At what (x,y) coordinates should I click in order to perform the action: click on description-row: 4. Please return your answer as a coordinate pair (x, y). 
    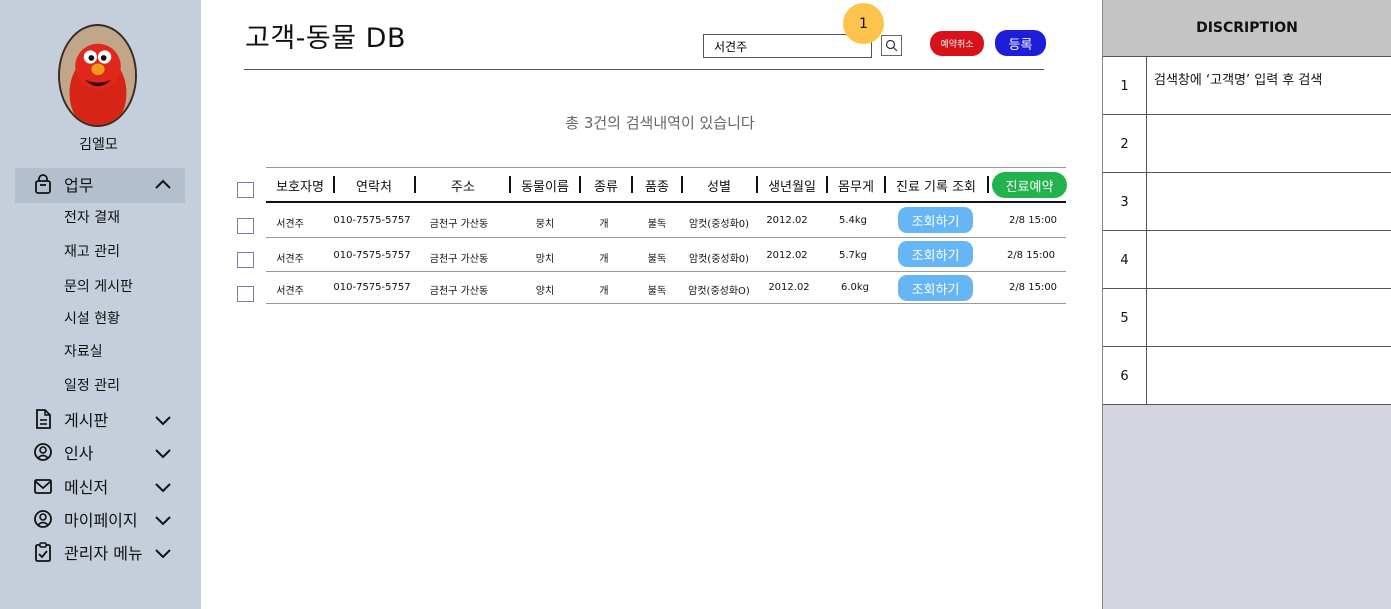
    Looking at the image, I should click on (1247, 260).